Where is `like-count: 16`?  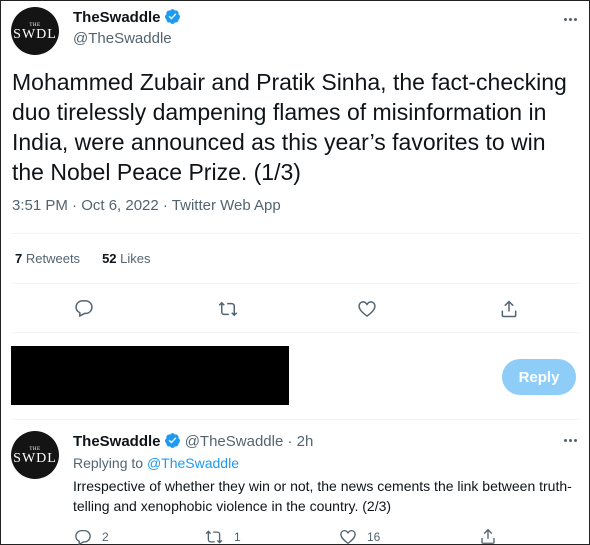 like-count: 16 is located at coordinates (374, 537).